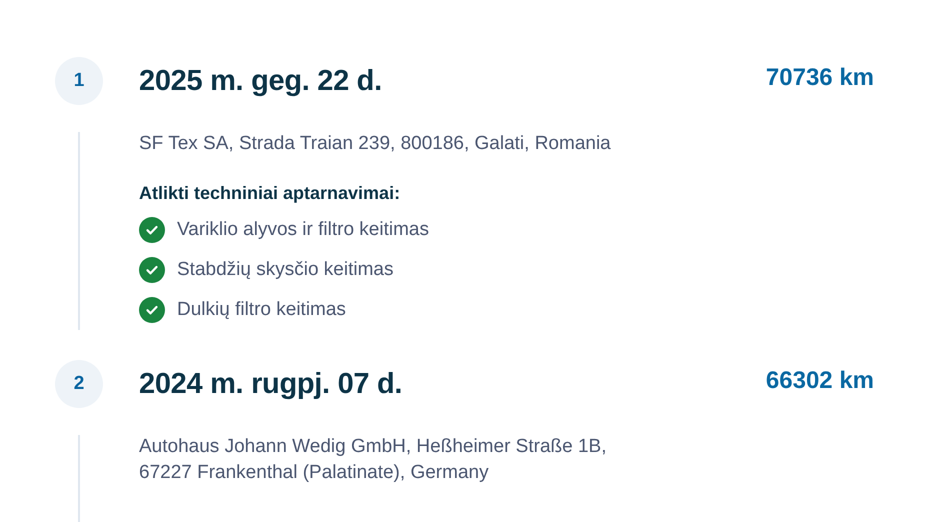 This screenshot has height=522, width=930. Describe the element at coordinates (79, 81) in the screenshot. I see `step-number: 1` at that location.